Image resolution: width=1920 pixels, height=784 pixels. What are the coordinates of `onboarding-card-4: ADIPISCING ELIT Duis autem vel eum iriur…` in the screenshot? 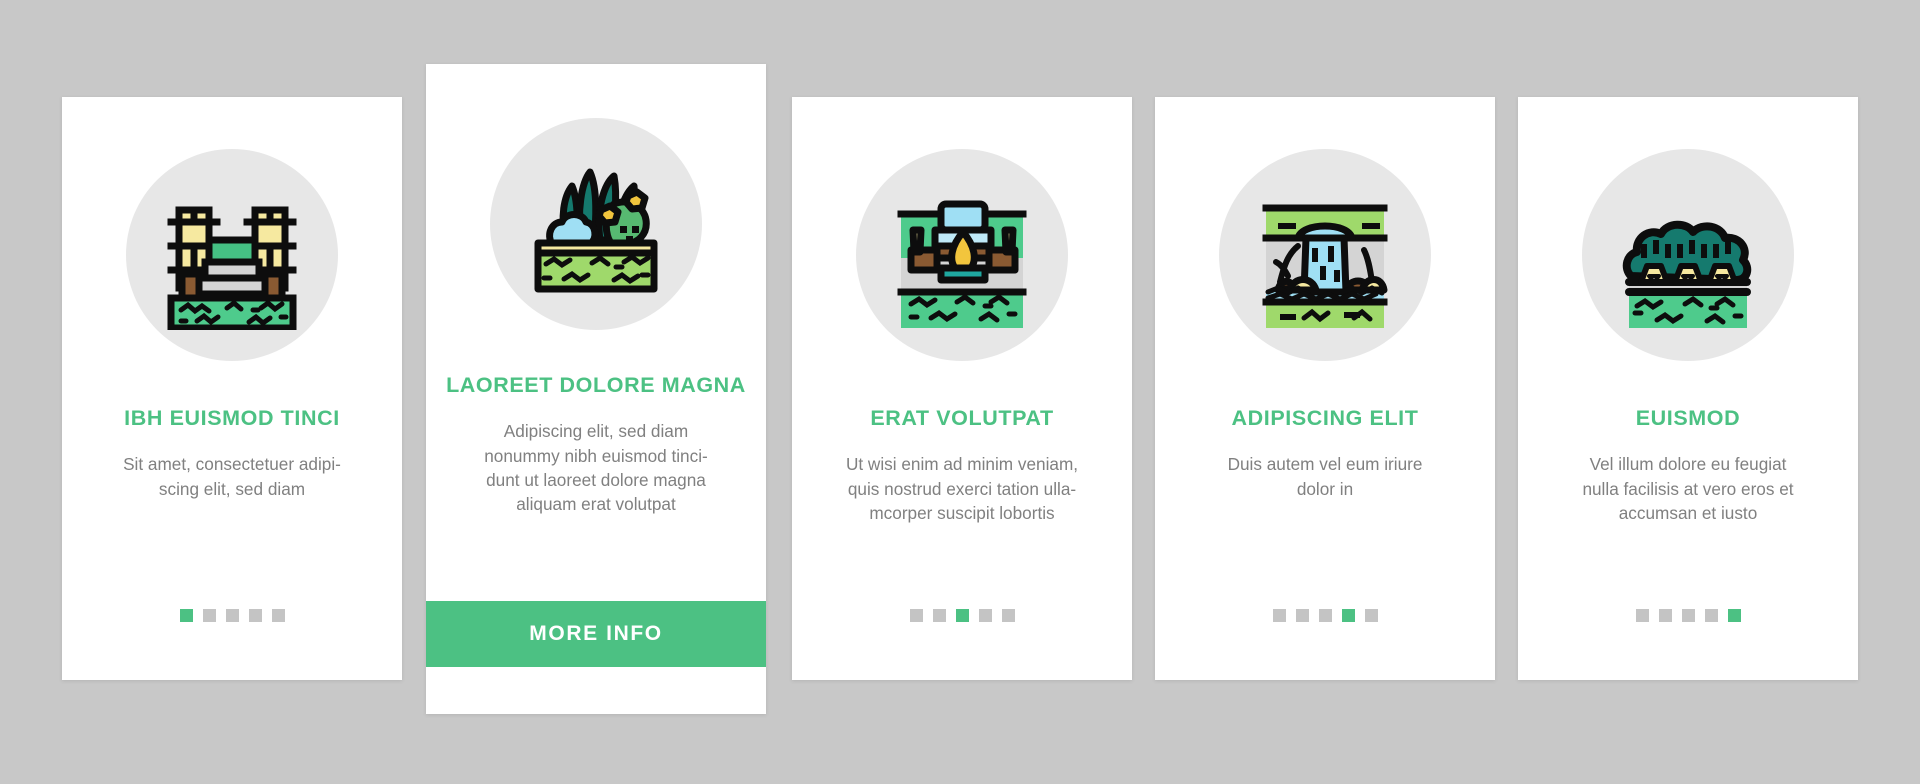 It's located at (1325, 388).